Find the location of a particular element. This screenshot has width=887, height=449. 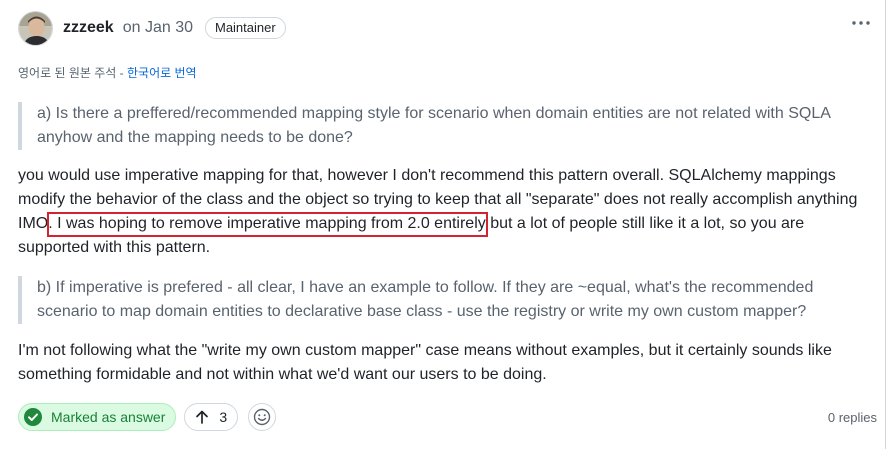

kebab-horizontal-icon is located at coordinates (861, 23).